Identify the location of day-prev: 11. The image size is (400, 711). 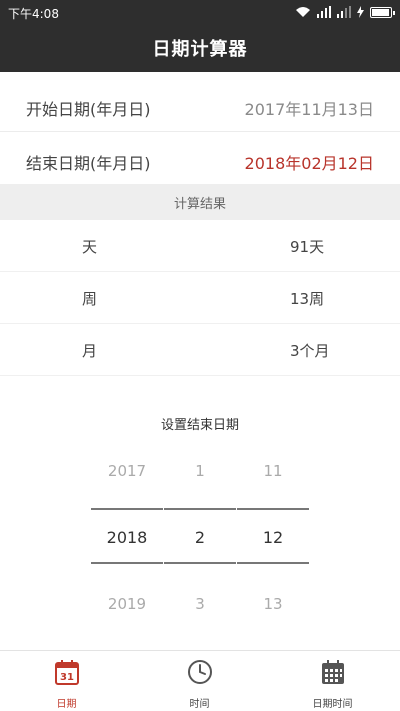
(273, 471).